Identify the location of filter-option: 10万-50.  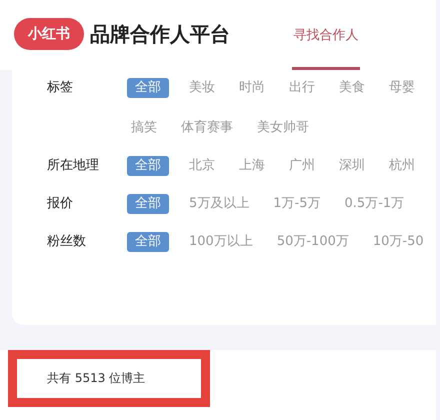
(398, 242).